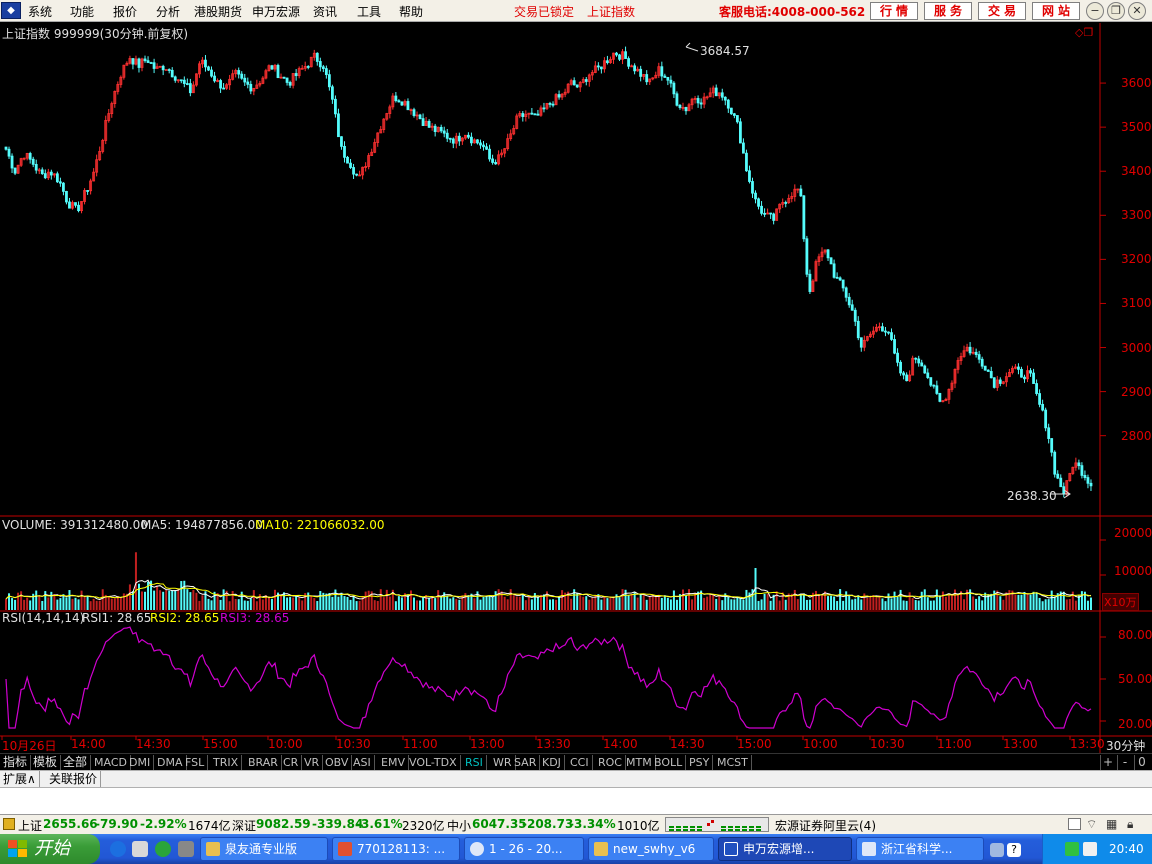  I want to click on menu-hk-futures: 港股期货, so click(218, 11).